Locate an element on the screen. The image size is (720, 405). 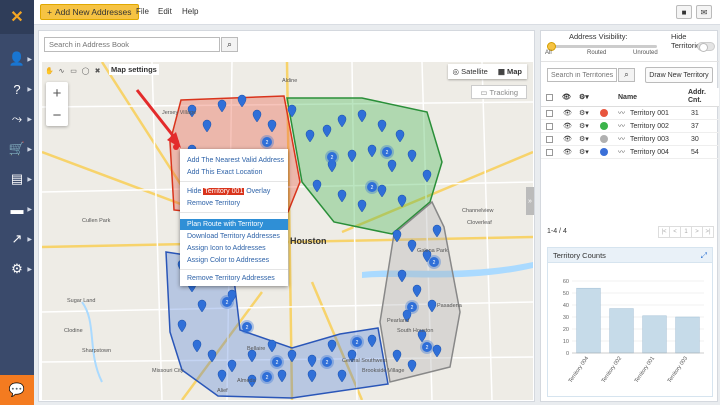
territory-name: Territory 001 is located at coordinates (649, 113).